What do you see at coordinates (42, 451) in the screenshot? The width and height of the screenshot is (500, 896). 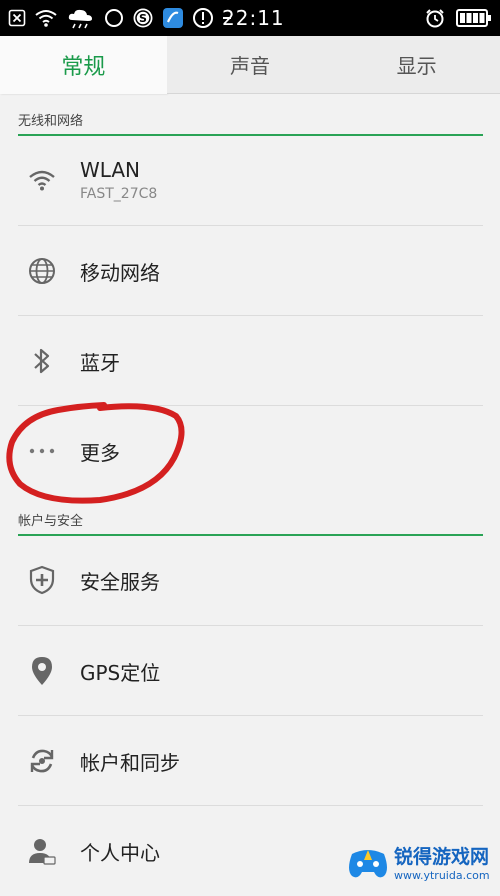 I see `more-dots-icon` at bounding box center [42, 451].